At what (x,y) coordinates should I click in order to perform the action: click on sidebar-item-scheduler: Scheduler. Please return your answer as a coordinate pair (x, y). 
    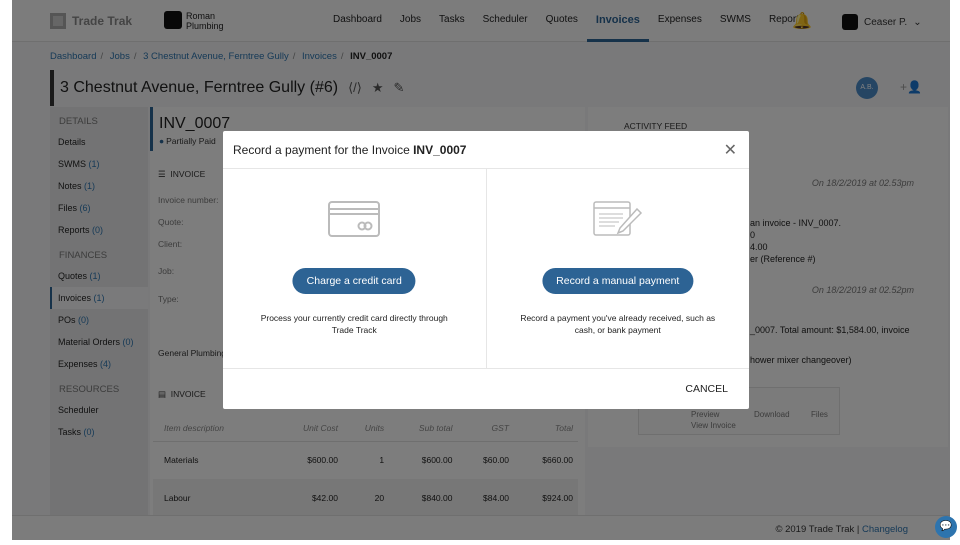
    Looking at the image, I should click on (99, 410).